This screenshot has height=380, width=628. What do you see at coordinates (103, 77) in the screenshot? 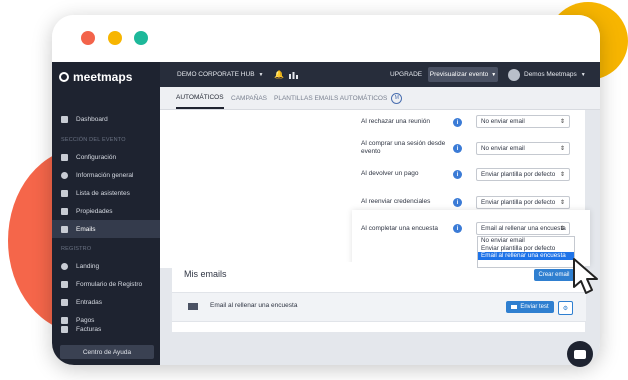
I see `brand-name: meetmaps` at bounding box center [103, 77].